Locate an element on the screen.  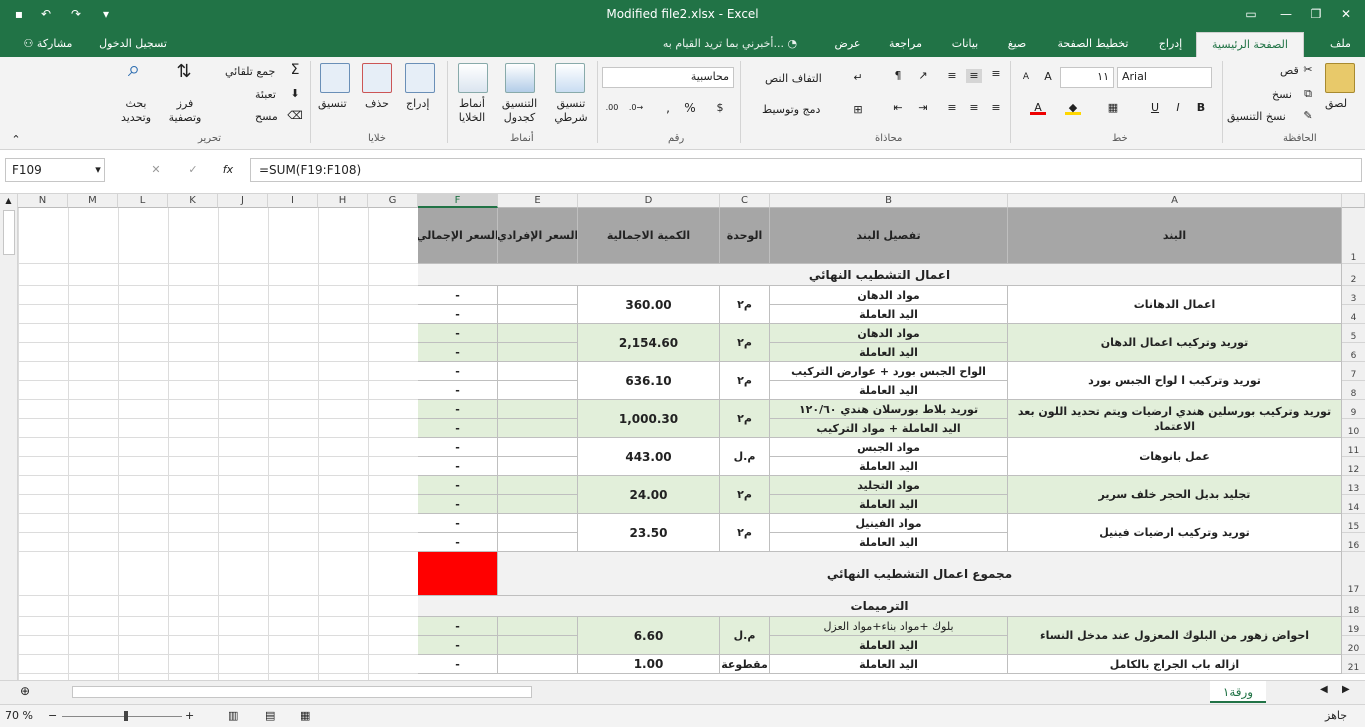
row-header-6: 6 is located at coordinates (1353, 352).